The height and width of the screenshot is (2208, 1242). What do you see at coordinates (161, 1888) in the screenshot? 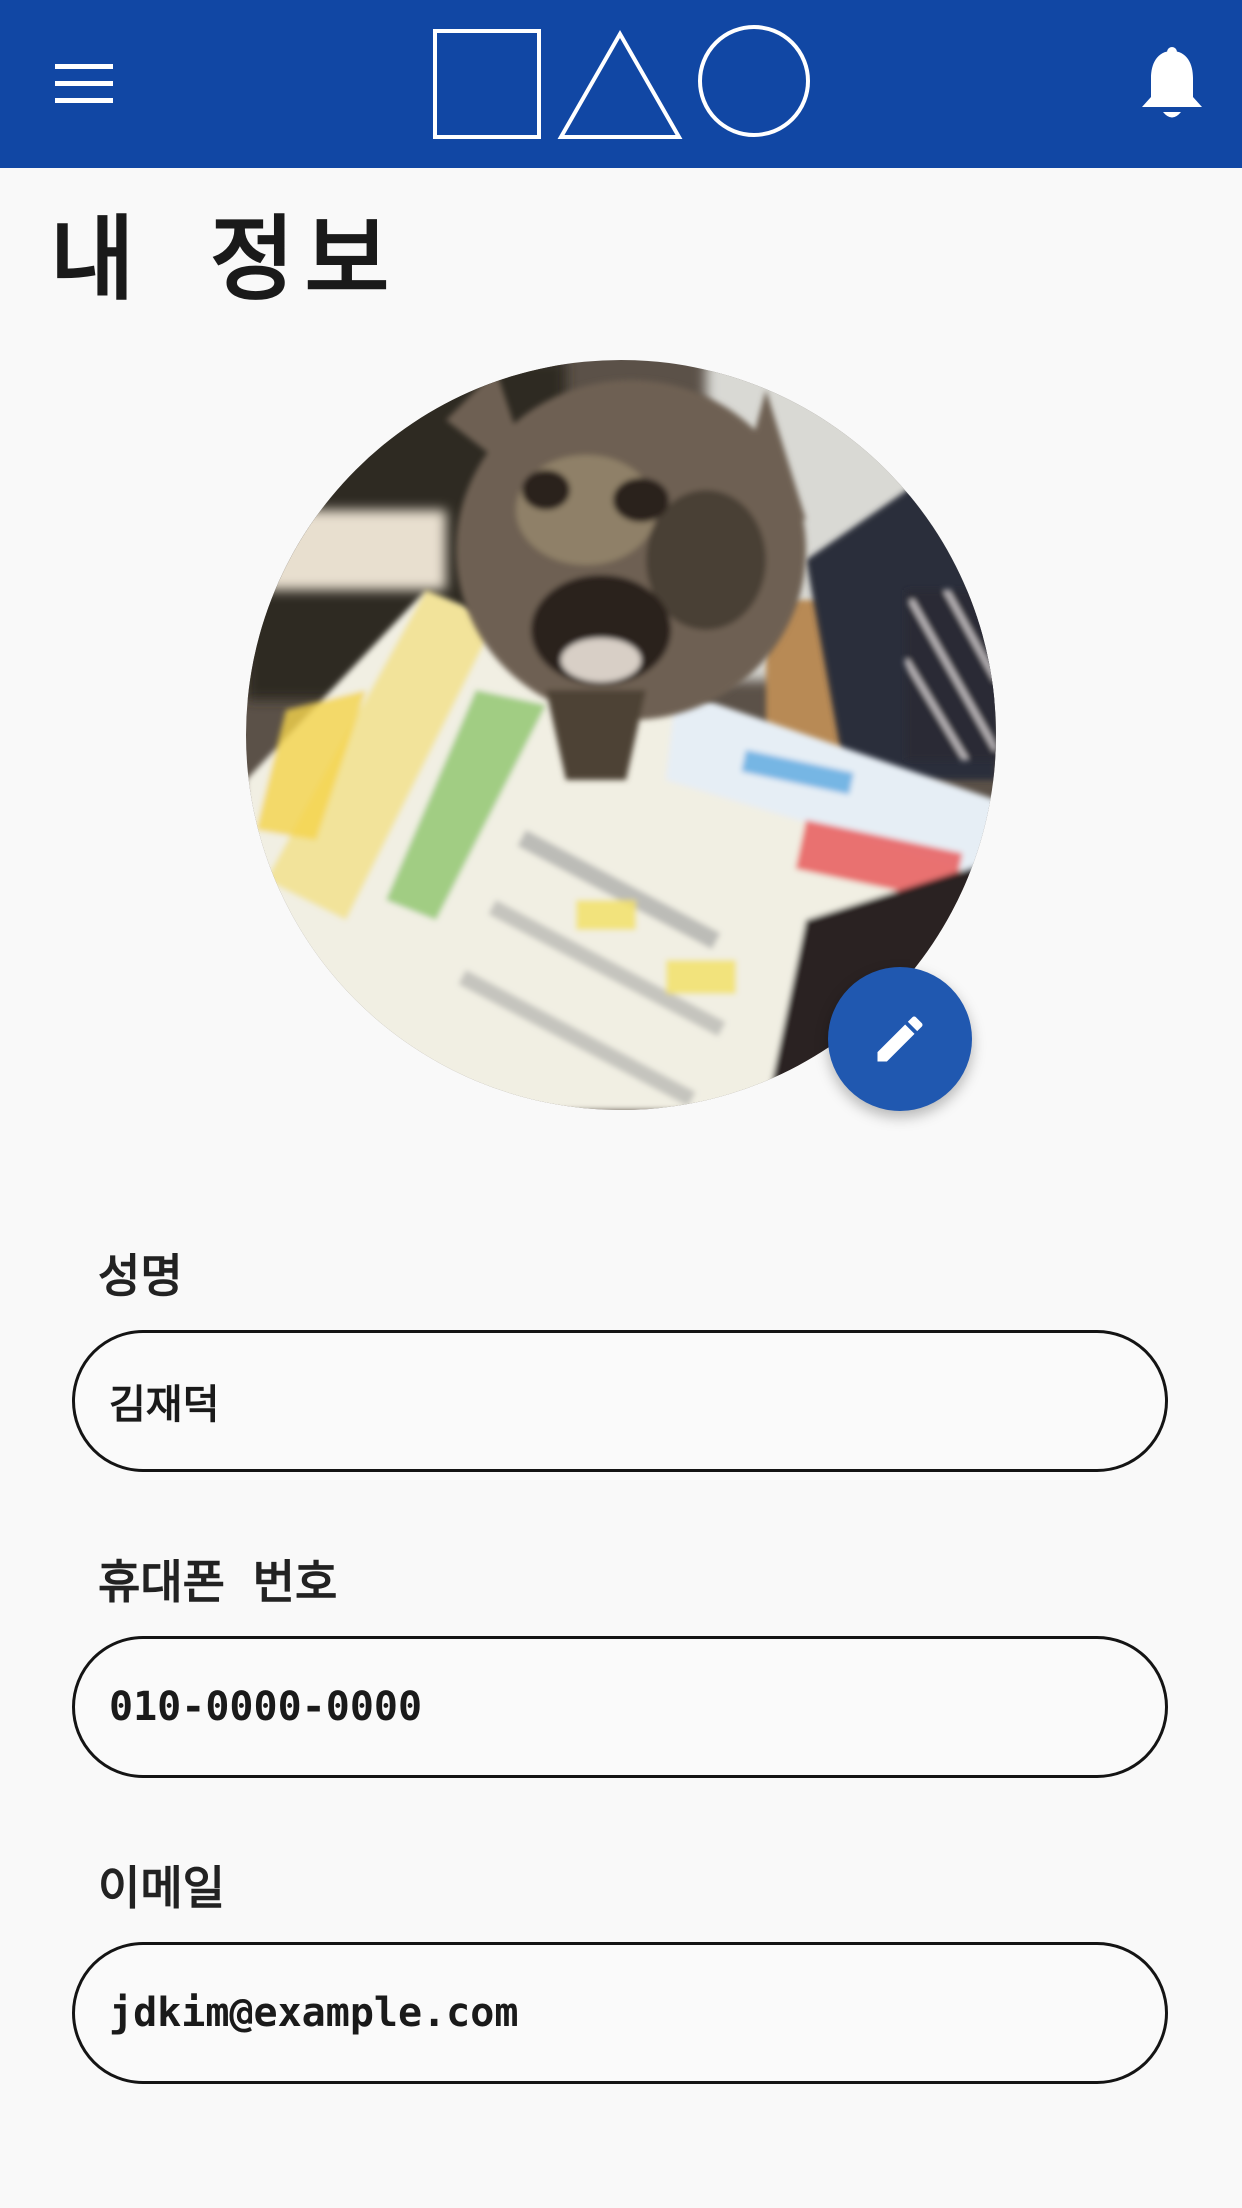
I see `email-label: 이메일` at bounding box center [161, 1888].